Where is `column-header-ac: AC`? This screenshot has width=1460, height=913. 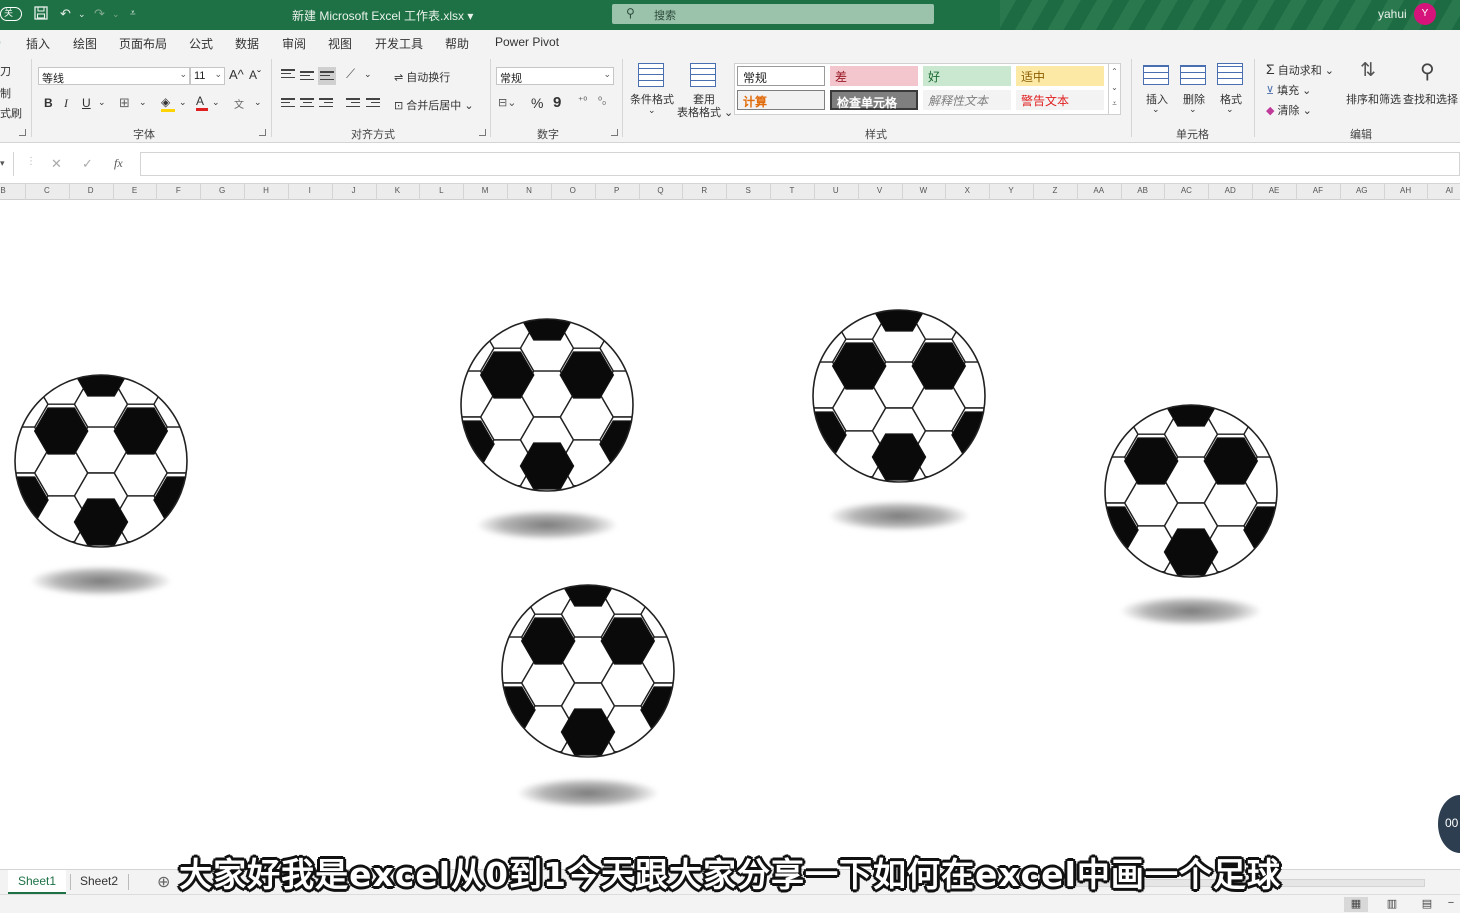
column-header-ac: AC is located at coordinates (1186, 190).